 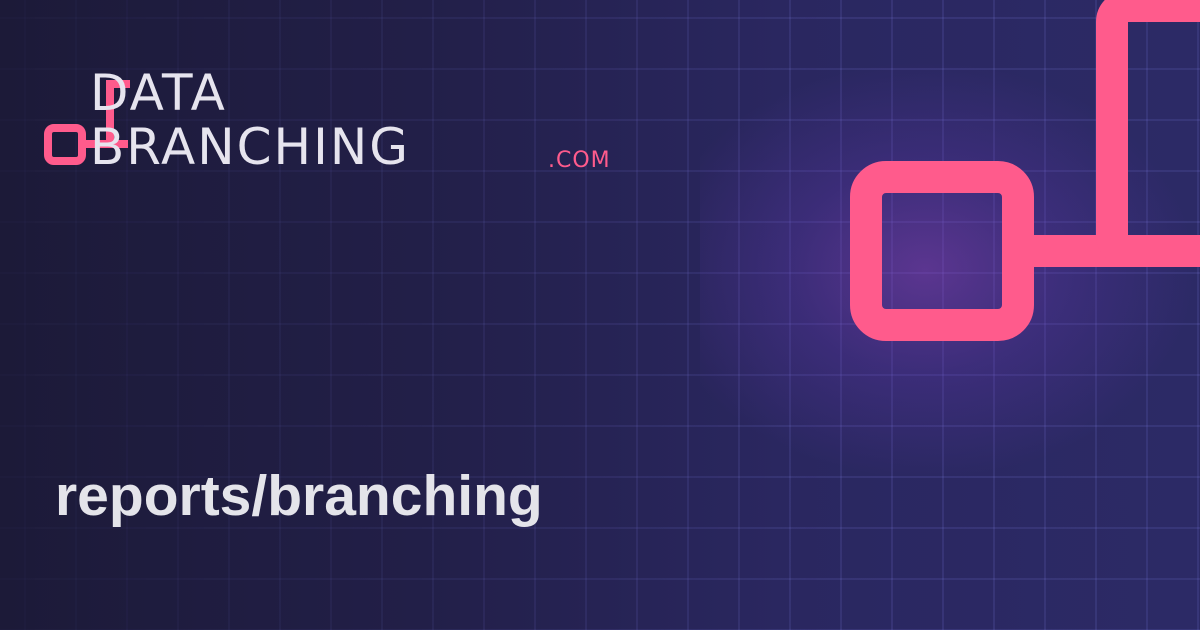 What do you see at coordinates (158, 93) in the screenshot?
I see `logo-word-data: DATA` at bounding box center [158, 93].